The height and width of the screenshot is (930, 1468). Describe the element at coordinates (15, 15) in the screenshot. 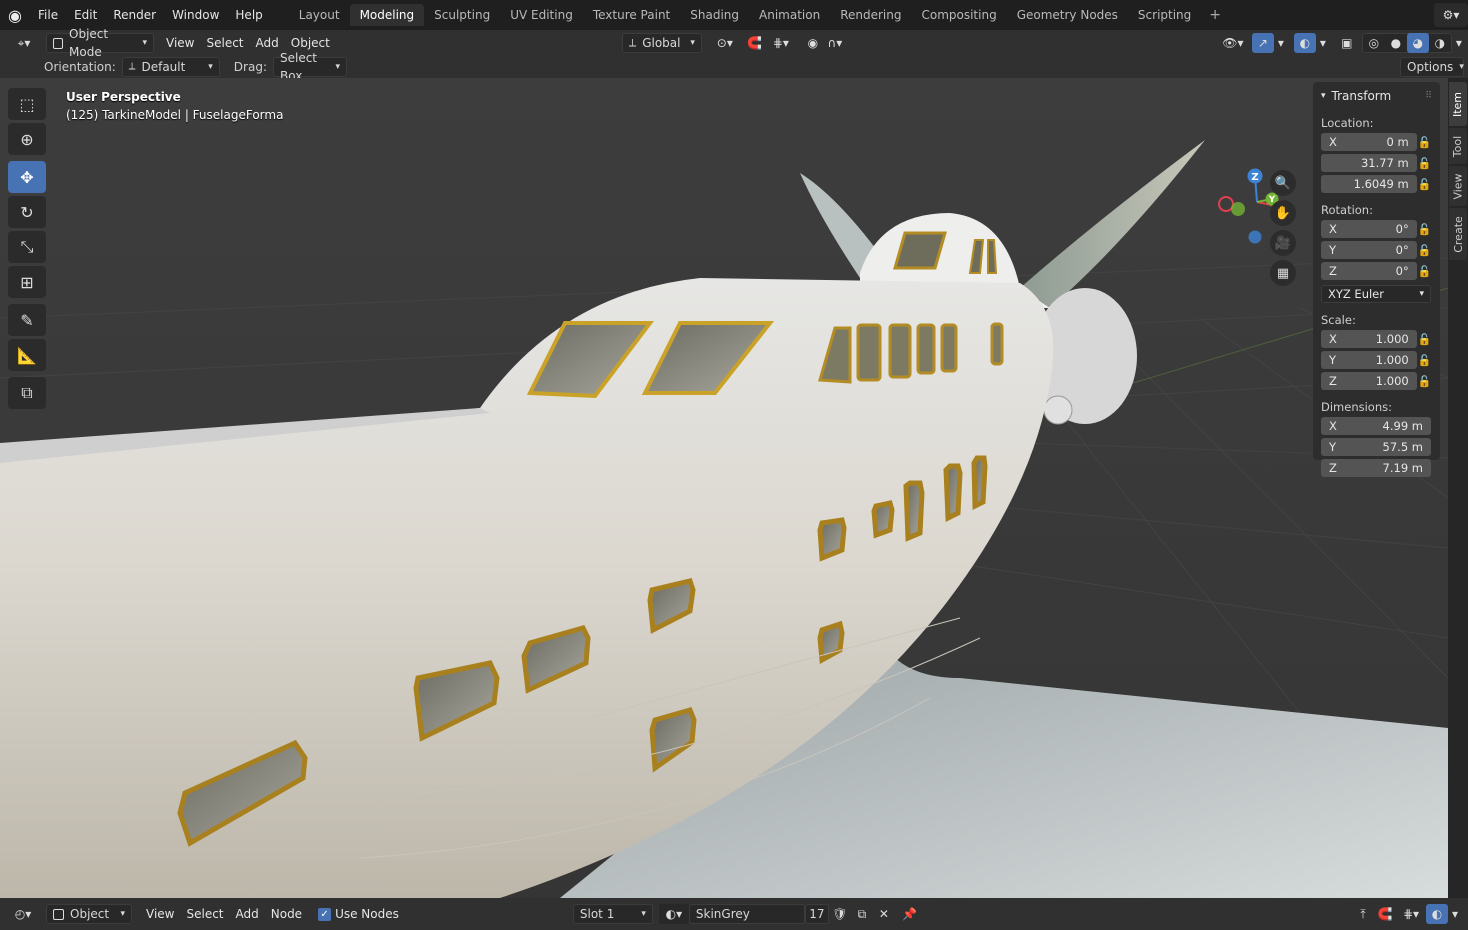

I see `blender-logo-icon: ◉` at that location.